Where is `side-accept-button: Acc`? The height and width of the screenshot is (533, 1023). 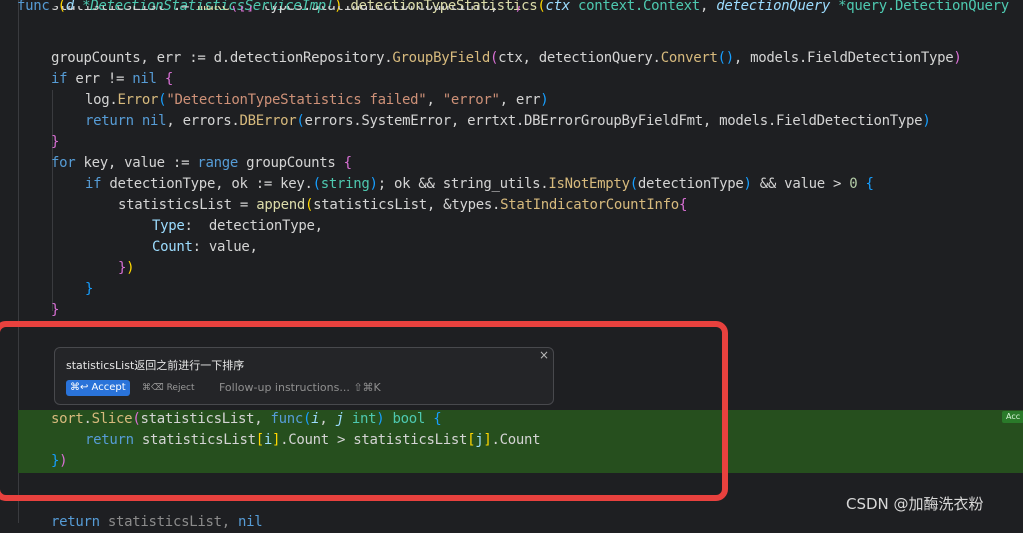
side-accept-button: Acc is located at coordinates (1012, 417).